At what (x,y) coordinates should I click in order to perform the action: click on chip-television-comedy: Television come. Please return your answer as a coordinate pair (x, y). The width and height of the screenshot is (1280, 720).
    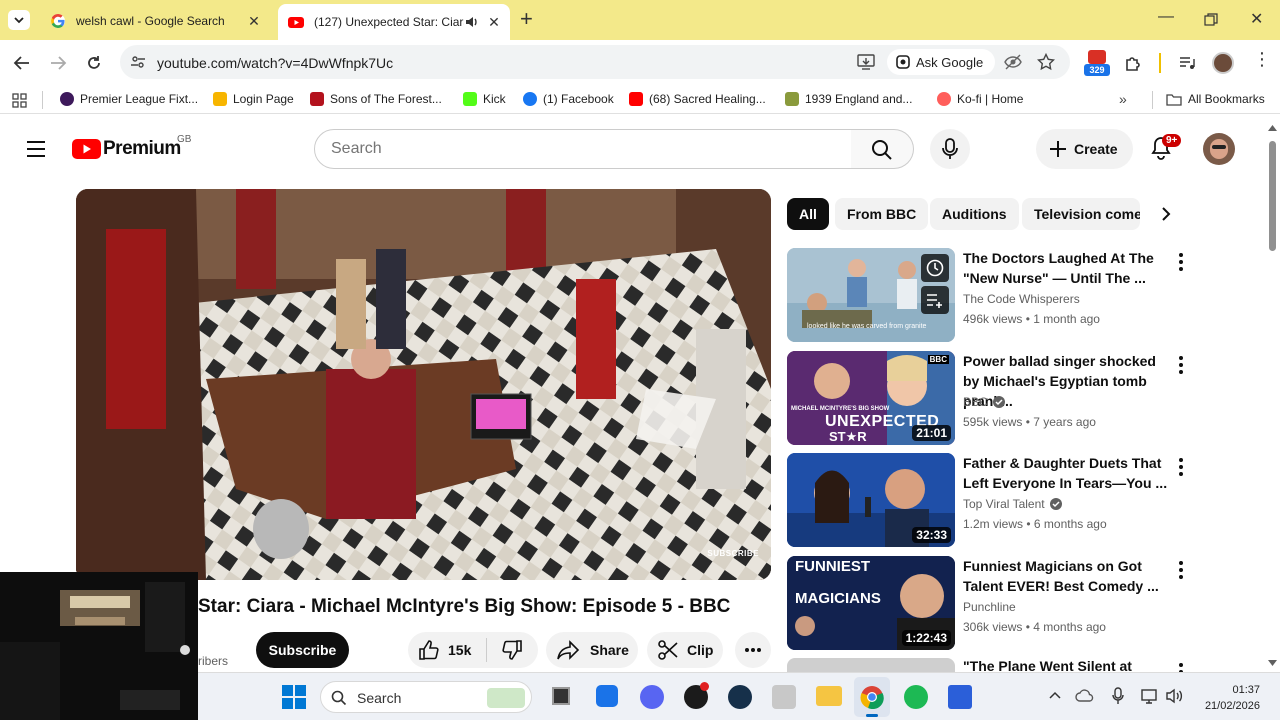
    Looking at the image, I should click on (1081, 214).